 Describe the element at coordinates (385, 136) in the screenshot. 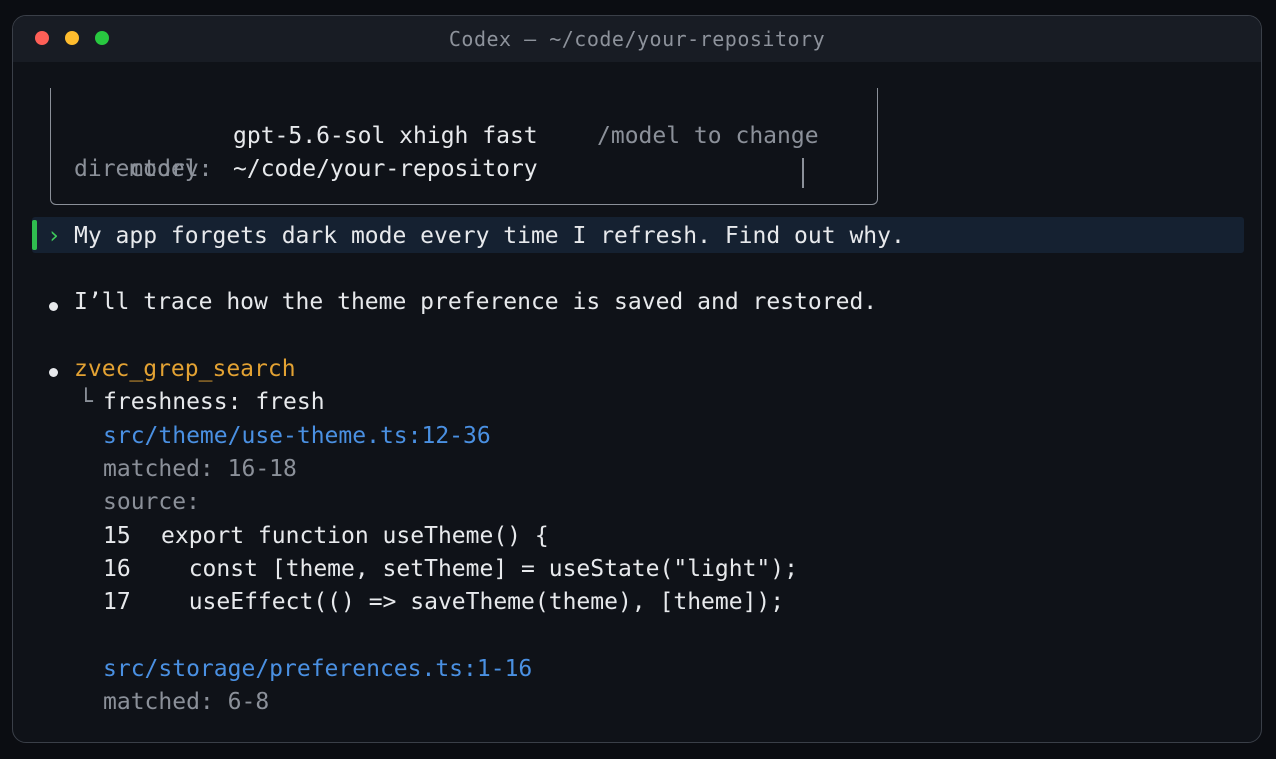

I see `model-value: gpt-5.6-sol xhigh fast` at that location.